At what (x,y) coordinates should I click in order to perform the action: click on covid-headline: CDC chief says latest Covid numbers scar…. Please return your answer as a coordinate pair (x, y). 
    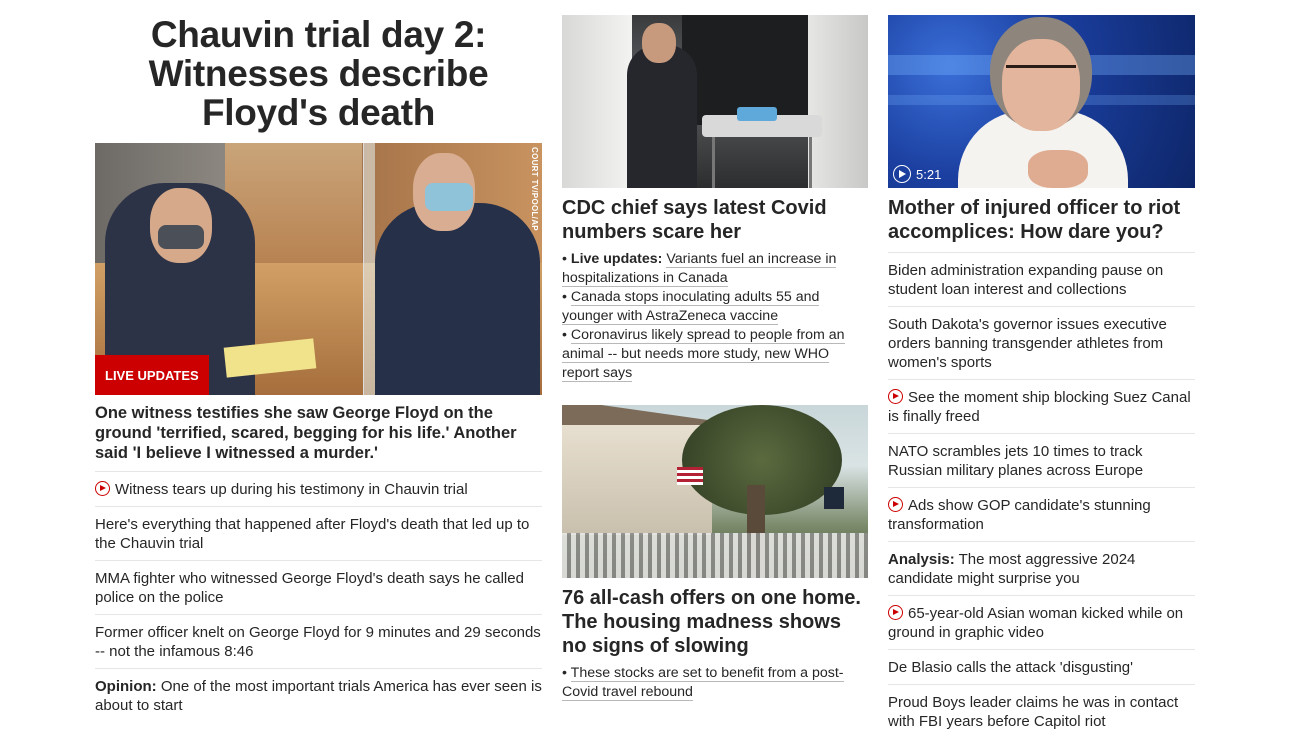
    Looking at the image, I should click on (715, 220).